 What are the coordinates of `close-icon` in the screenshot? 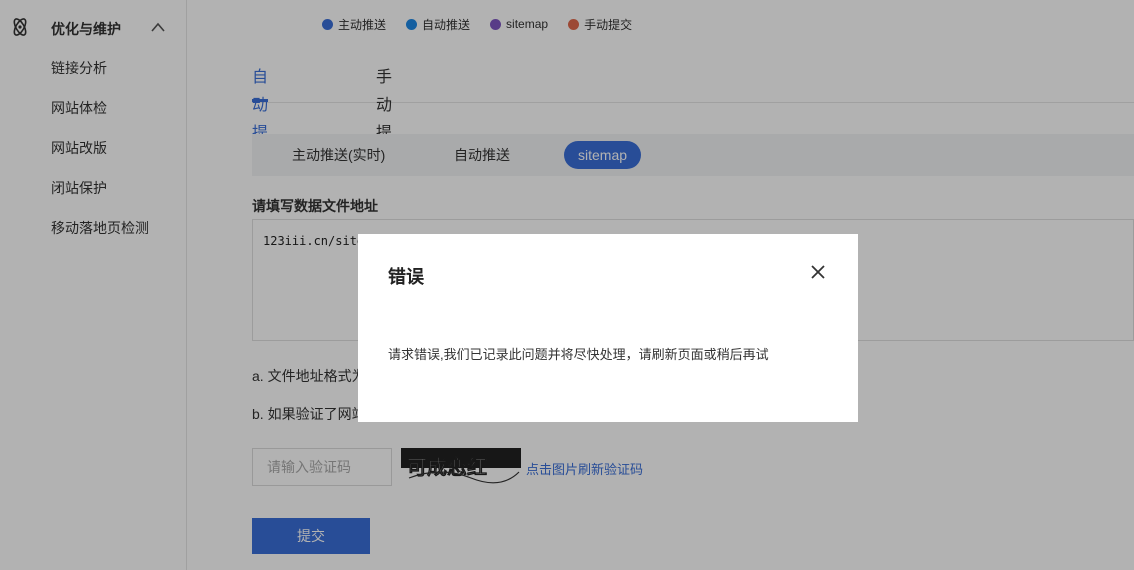 It's located at (818, 272).